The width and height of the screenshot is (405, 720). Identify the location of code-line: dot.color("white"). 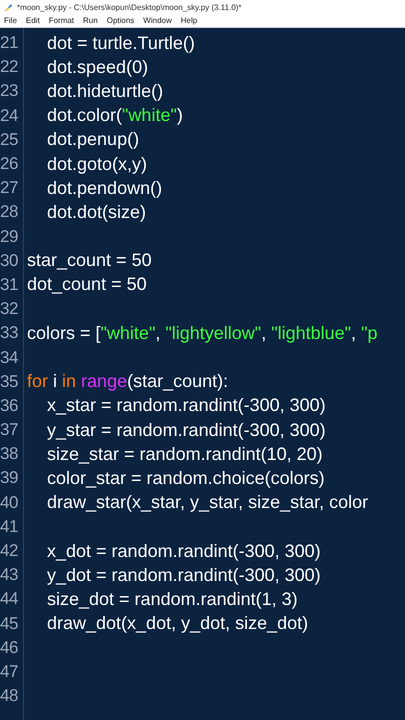
(114, 115).